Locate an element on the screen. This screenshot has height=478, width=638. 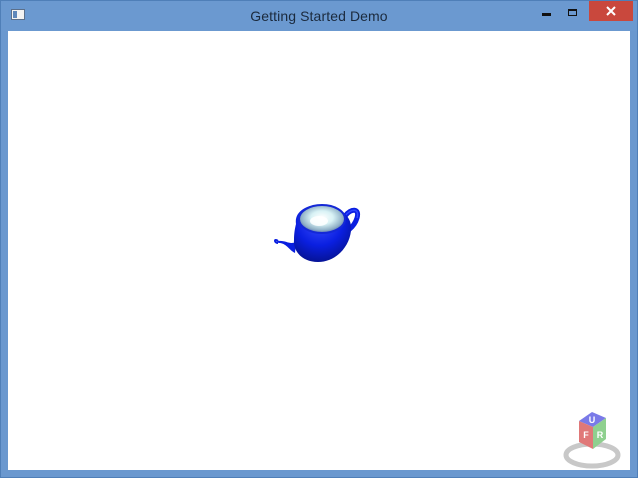
view-cube: U R F is located at coordinates (592, 439).